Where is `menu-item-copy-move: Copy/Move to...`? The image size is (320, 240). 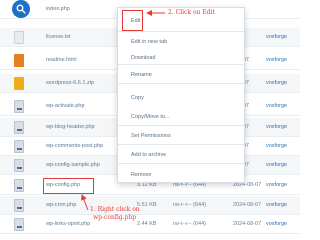
menu-item-copy-move: Copy/Move to... is located at coordinates (181, 117).